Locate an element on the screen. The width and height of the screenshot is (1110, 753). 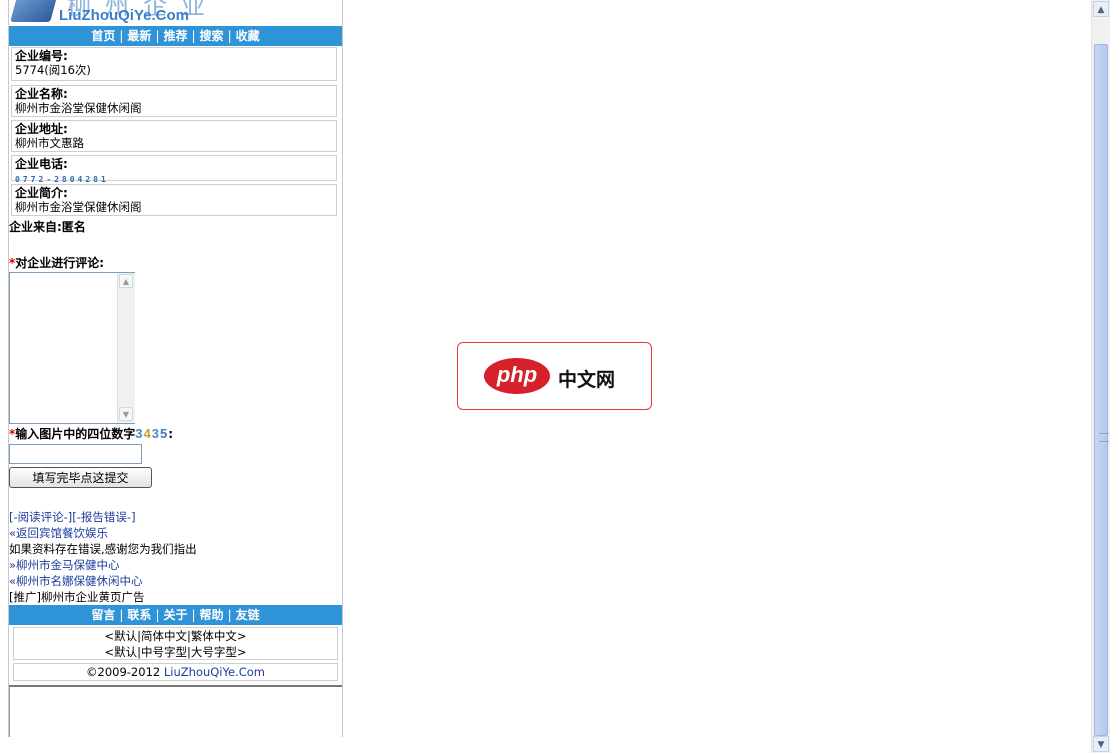
company-id-label: 企业编号: is located at coordinates (41, 56).